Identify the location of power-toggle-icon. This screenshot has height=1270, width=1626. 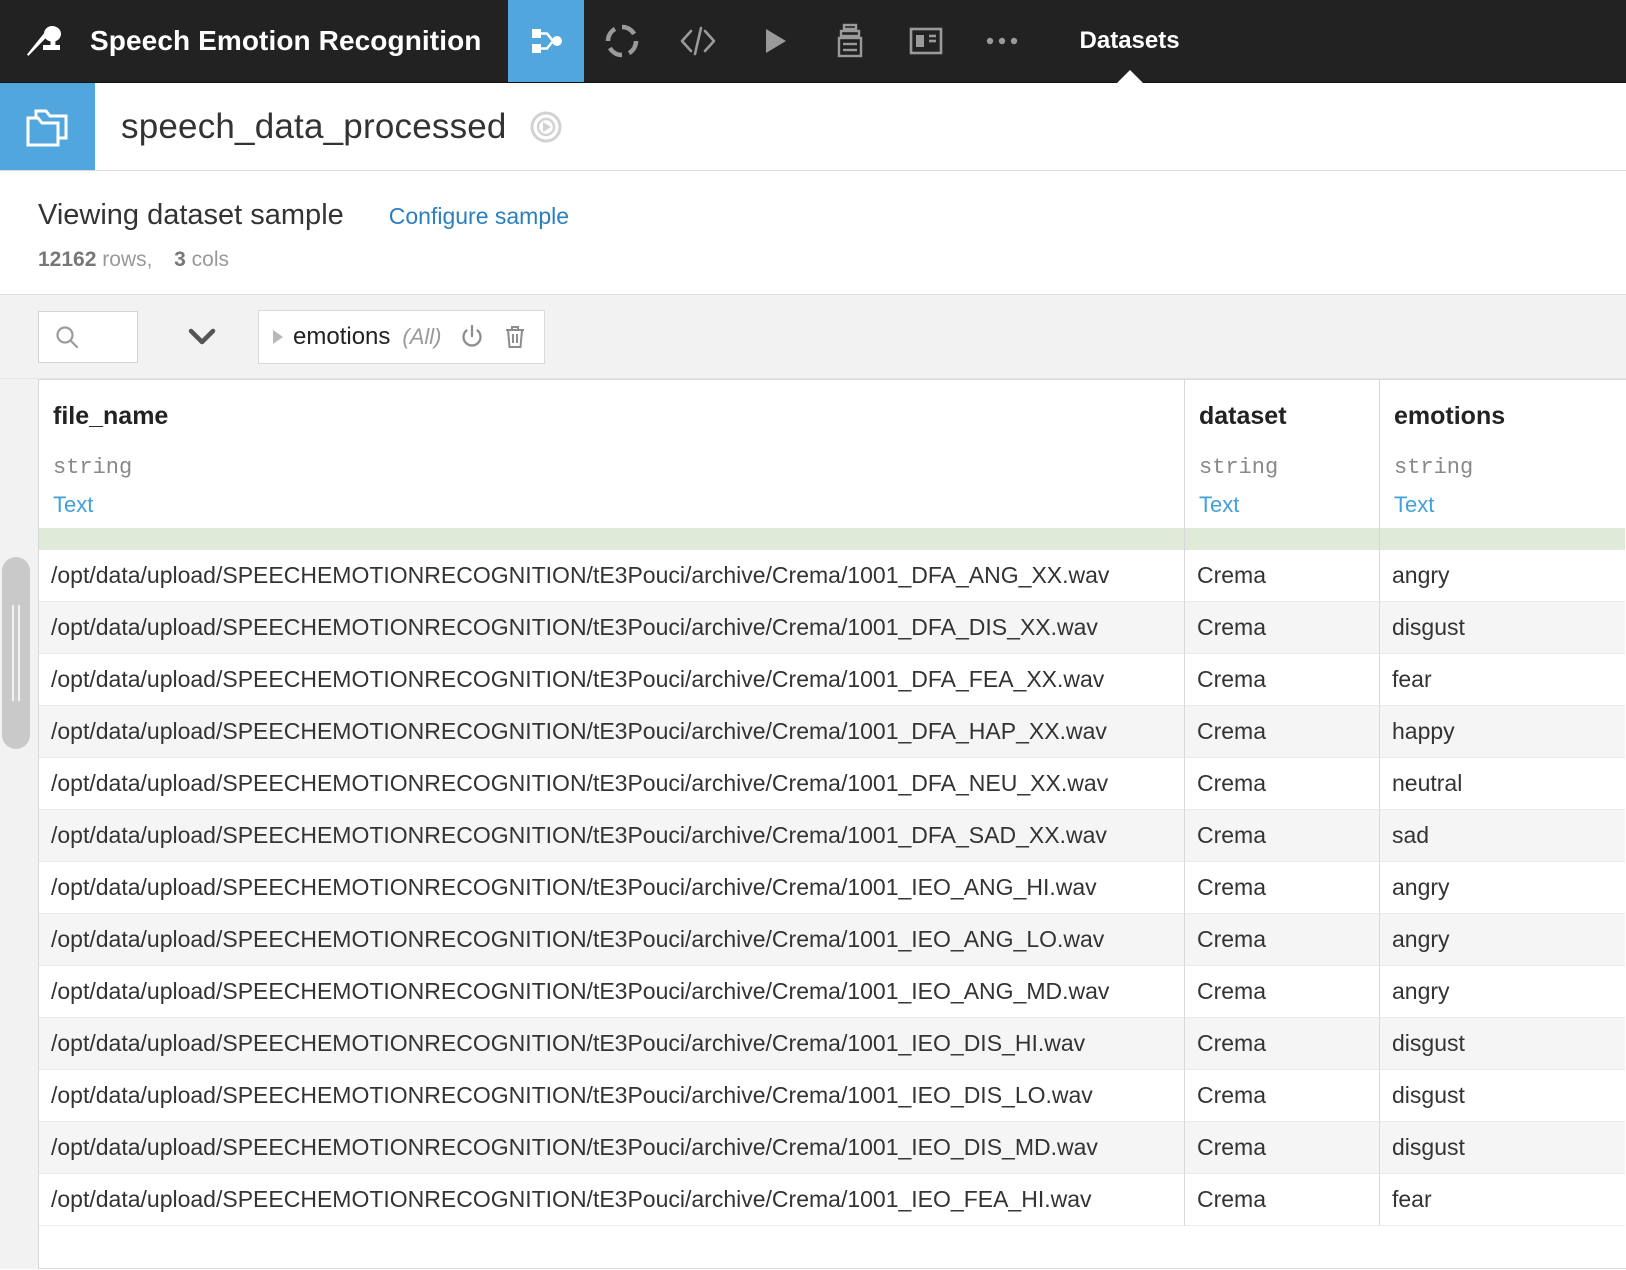
(472, 337).